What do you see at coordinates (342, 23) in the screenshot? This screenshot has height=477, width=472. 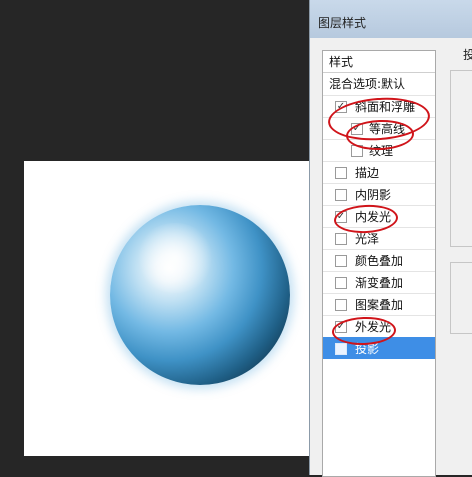 I see `dialog-title: 图层样式` at bounding box center [342, 23].